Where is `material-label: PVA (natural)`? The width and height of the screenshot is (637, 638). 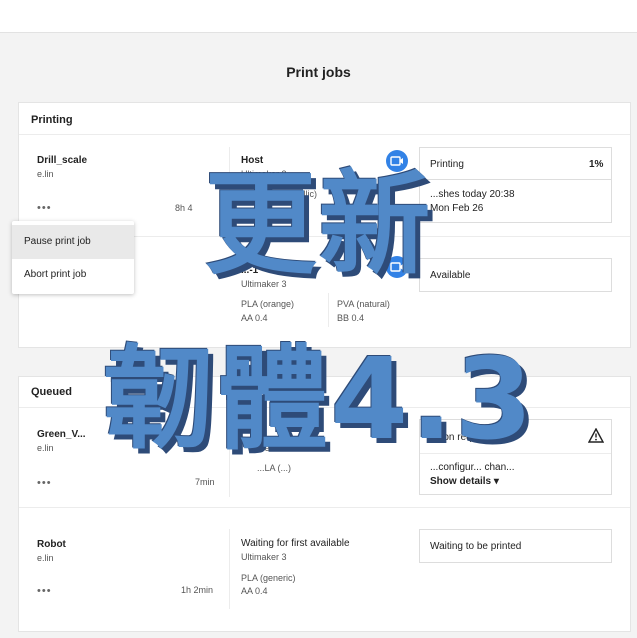 material-label: PVA (natural) is located at coordinates (363, 304).